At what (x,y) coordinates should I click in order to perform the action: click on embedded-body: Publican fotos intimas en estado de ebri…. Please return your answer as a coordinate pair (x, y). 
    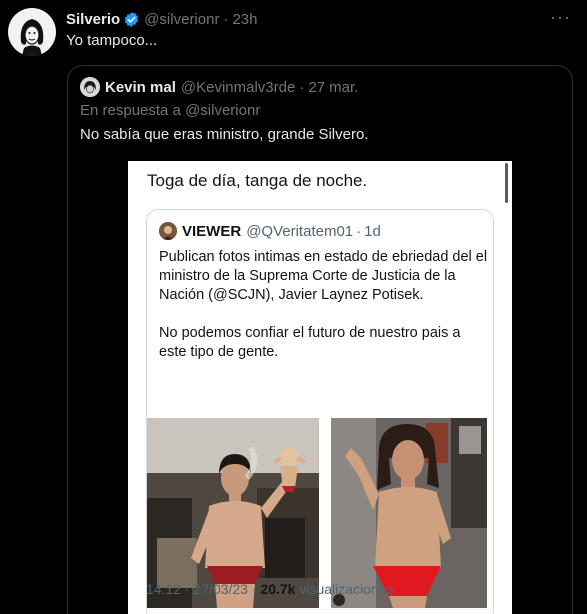
    Looking at the image, I should click on (324, 314).